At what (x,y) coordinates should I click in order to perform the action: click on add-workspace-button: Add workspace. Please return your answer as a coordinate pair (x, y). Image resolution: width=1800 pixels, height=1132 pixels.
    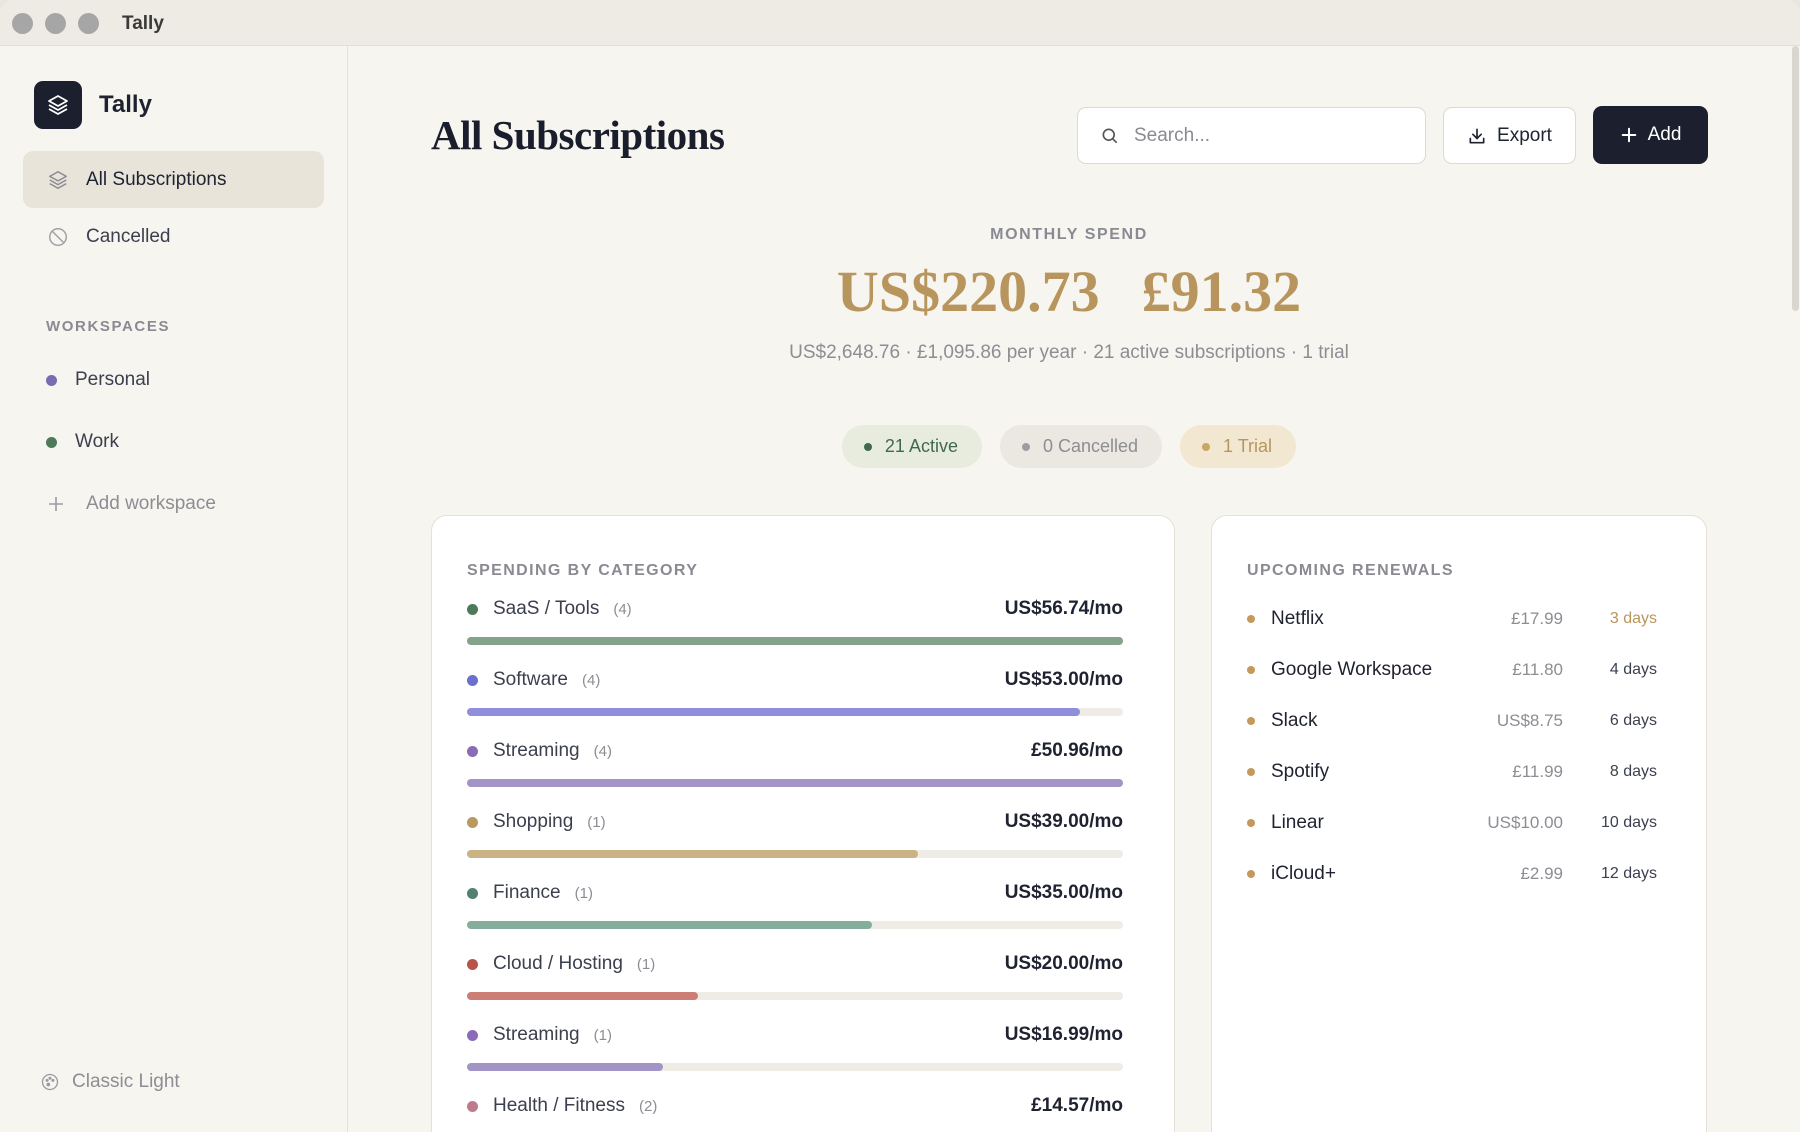
    Looking at the image, I should click on (131, 504).